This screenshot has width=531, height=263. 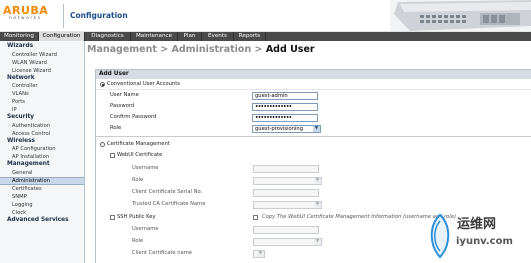 What do you see at coordinates (145, 168) in the screenshot?
I see `webui-username-label: Username` at bounding box center [145, 168].